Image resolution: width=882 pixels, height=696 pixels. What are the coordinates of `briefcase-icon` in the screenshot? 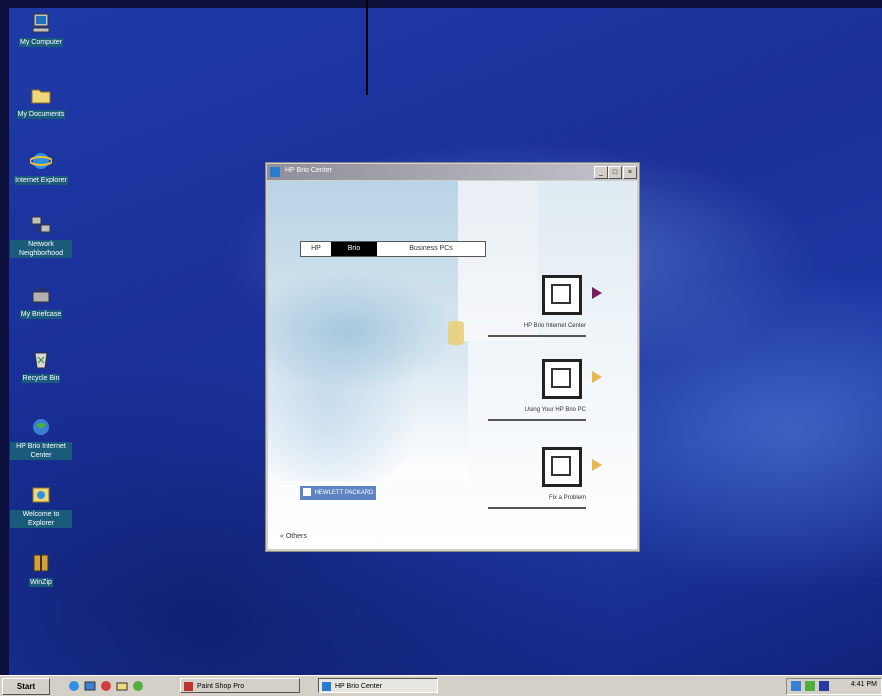 It's located at (41, 295).